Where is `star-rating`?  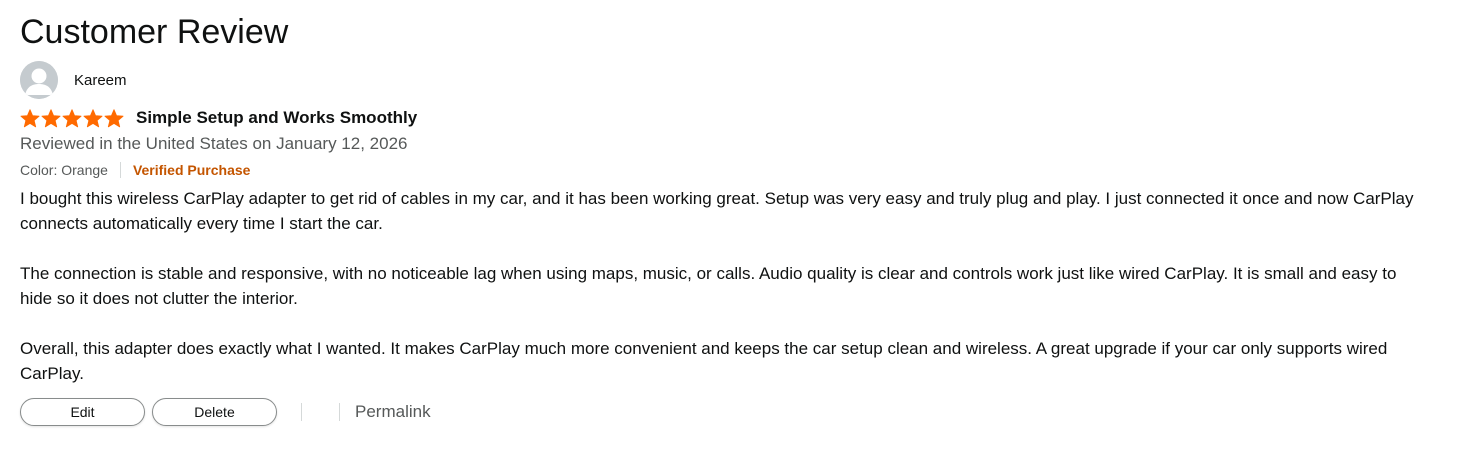
star-rating is located at coordinates (72, 118).